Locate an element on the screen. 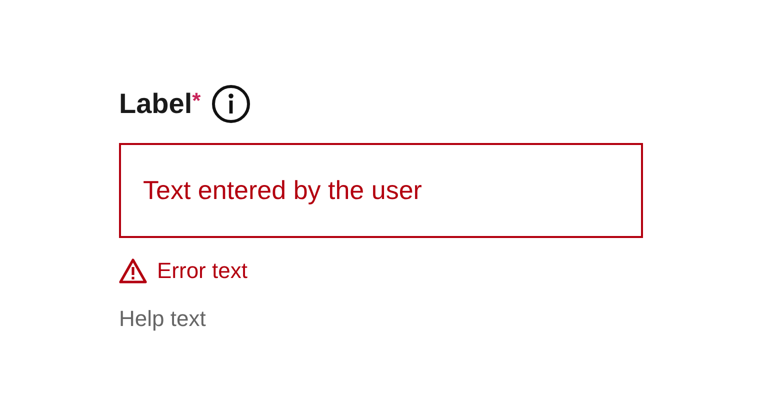 The width and height of the screenshot is (762, 416). help-text: Help text is located at coordinates (162, 319).